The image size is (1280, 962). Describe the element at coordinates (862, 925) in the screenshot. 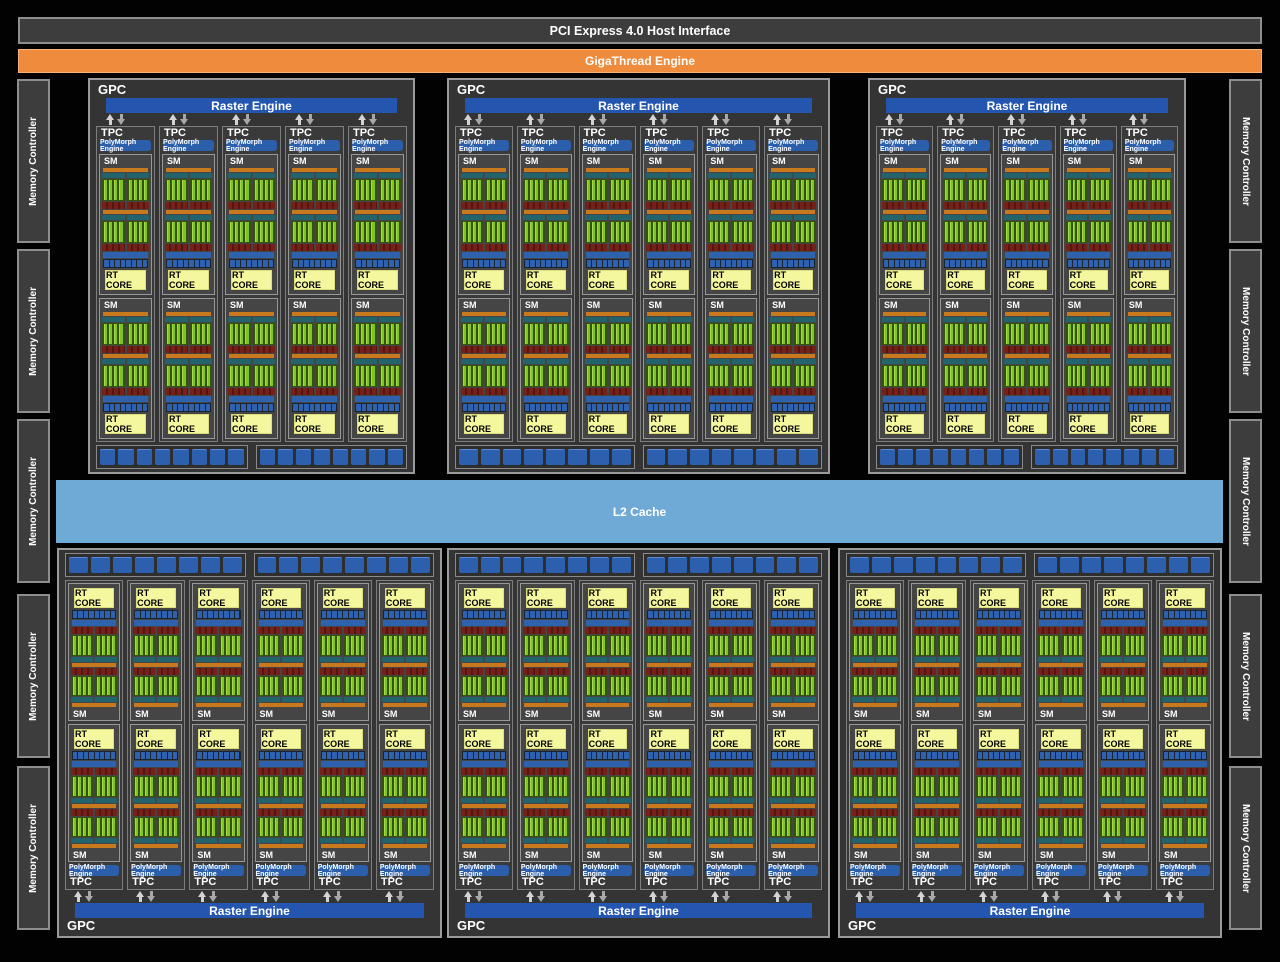

I see `gpc-label: GPC` at that location.